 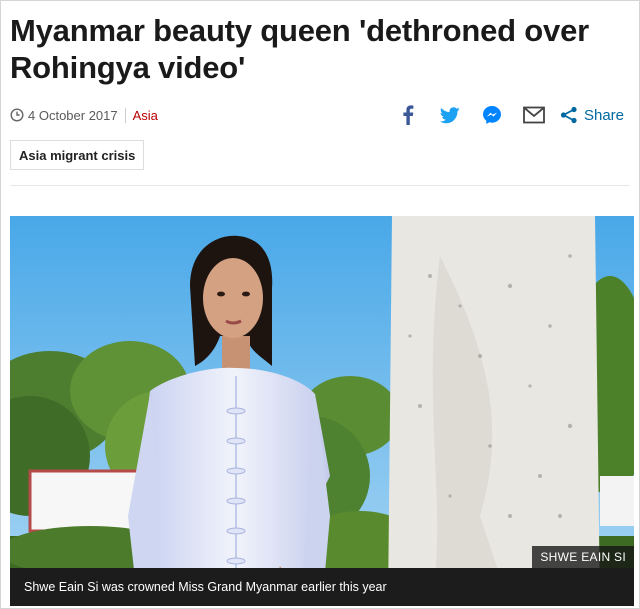 What do you see at coordinates (603, 115) in the screenshot?
I see `share-label: Share` at bounding box center [603, 115].